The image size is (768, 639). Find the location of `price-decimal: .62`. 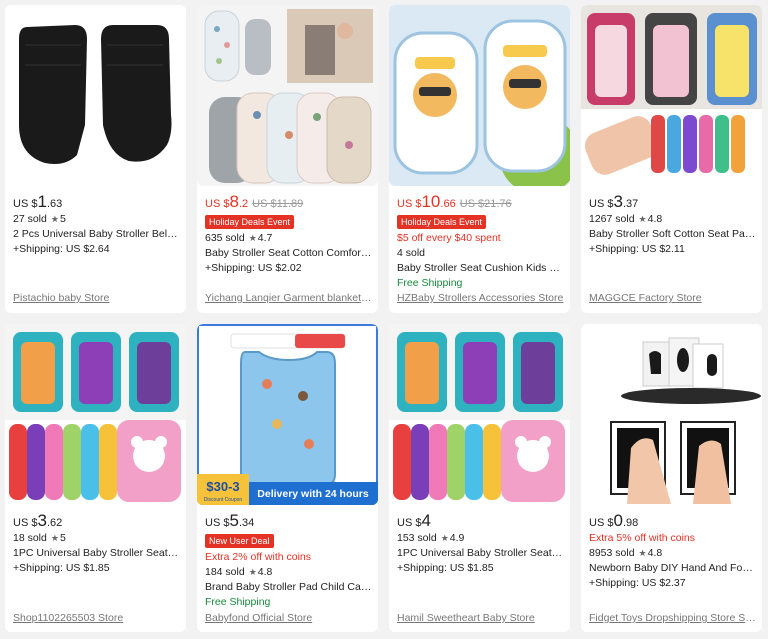

price-decimal: .62 is located at coordinates (54, 523).